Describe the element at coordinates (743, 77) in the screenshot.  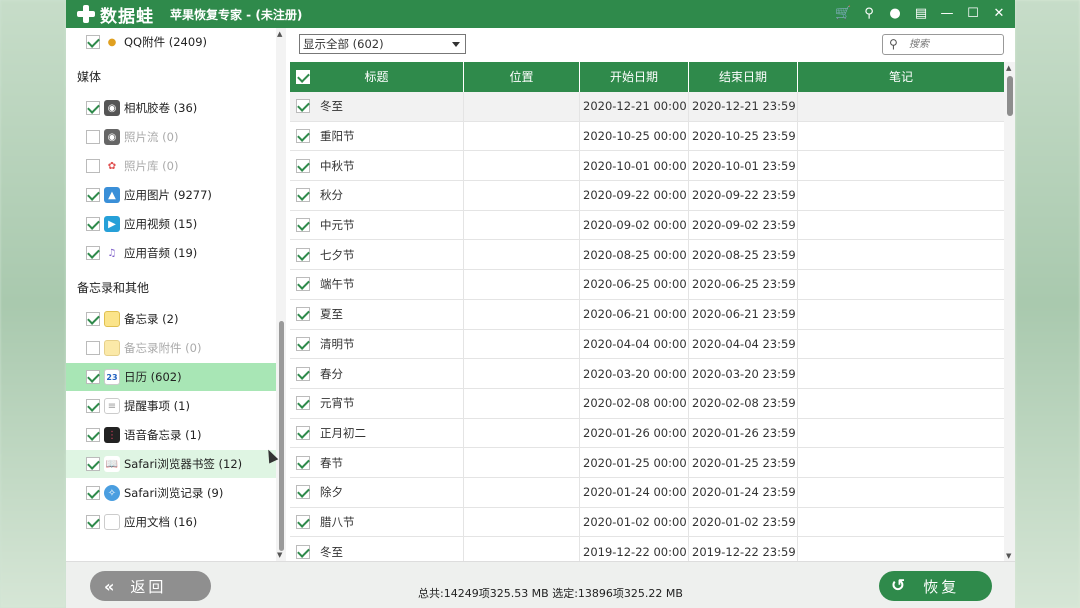
I see `column-header-end-date: 结束日期` at that location.